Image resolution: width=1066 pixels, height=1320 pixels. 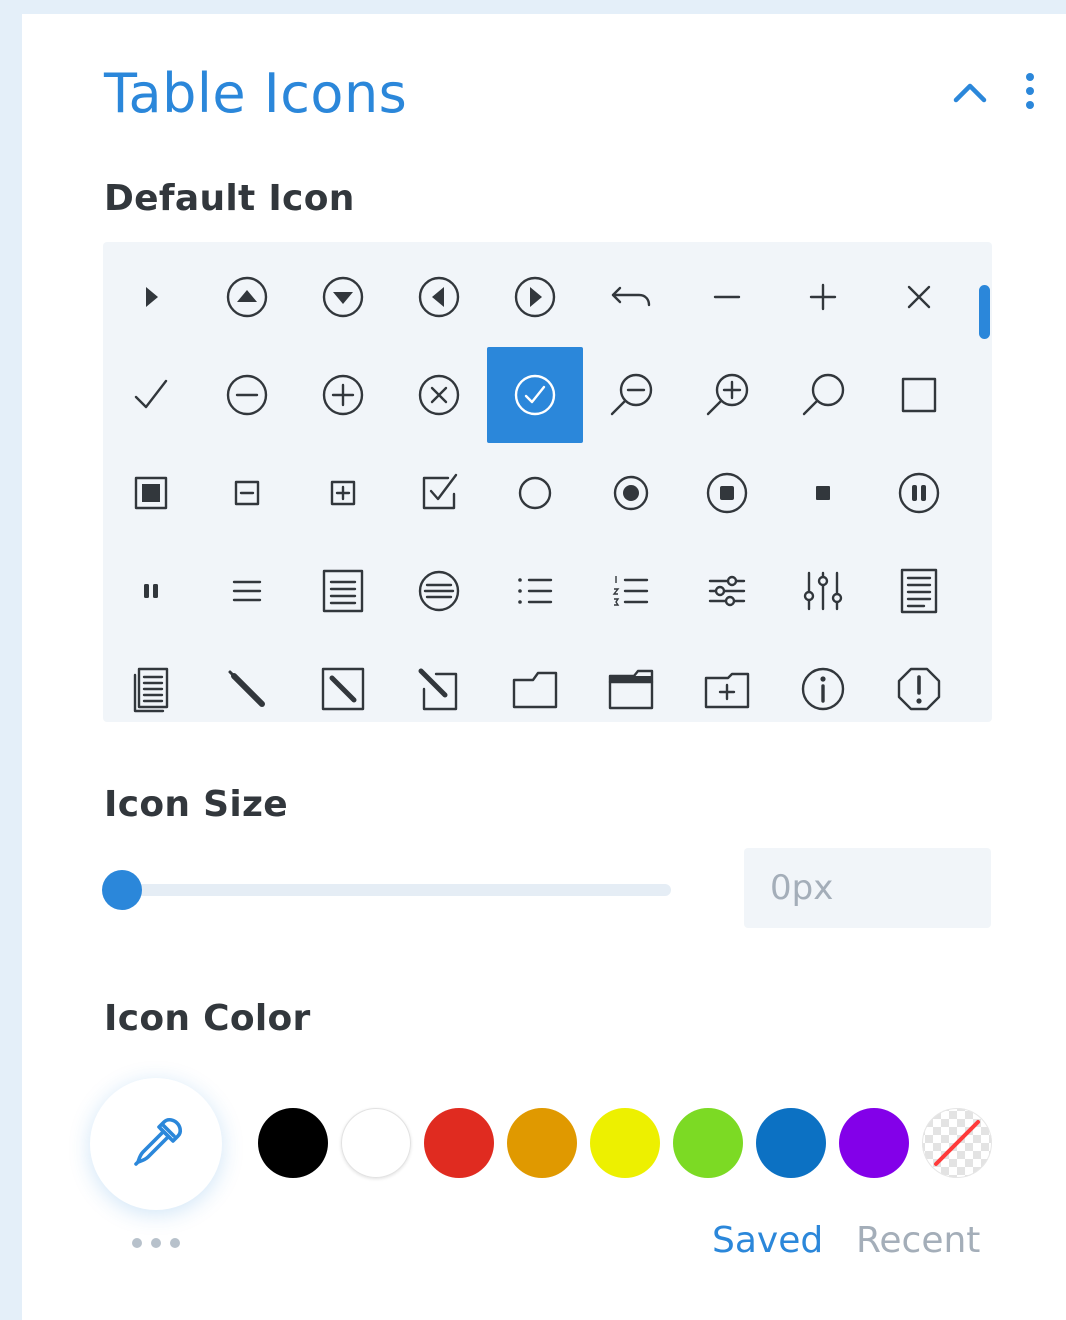 I want to click on icon-size-label: Icon Size, so click(x=196, y=804).